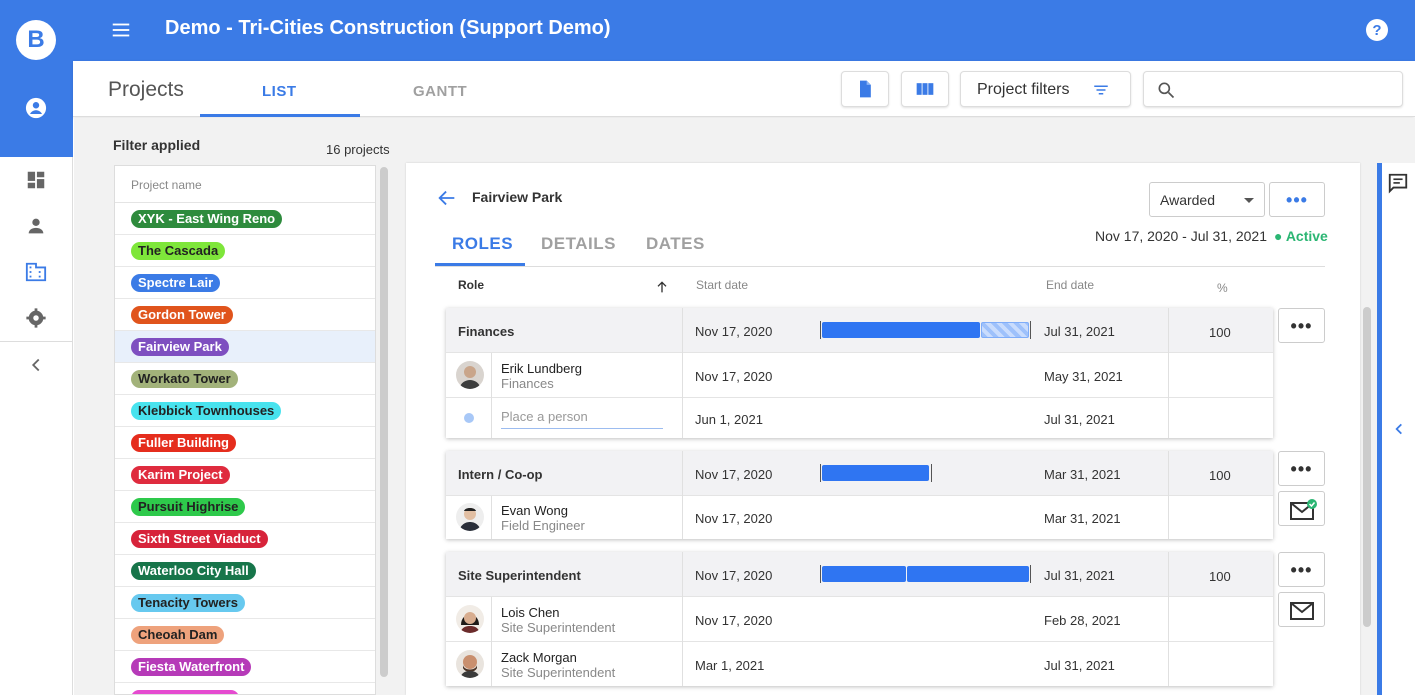 The image size is (1415, 695). Describe the element at coordinates (1301, 236) in the screenshot. I see `status-badge: ● Active` at that location.